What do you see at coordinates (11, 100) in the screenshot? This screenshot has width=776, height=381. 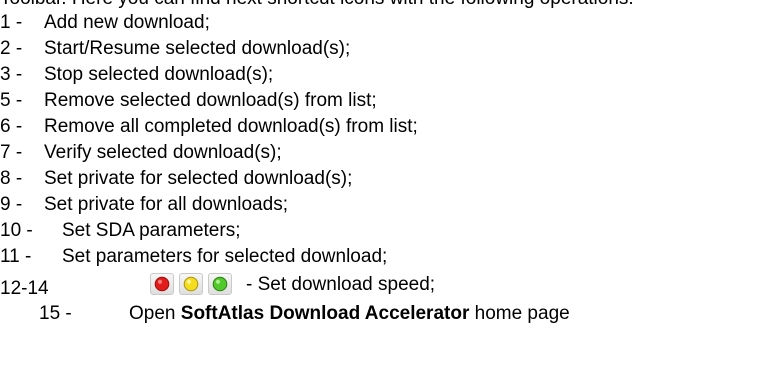 I see `item-number: 5 -` at bounding box center [11, 100].